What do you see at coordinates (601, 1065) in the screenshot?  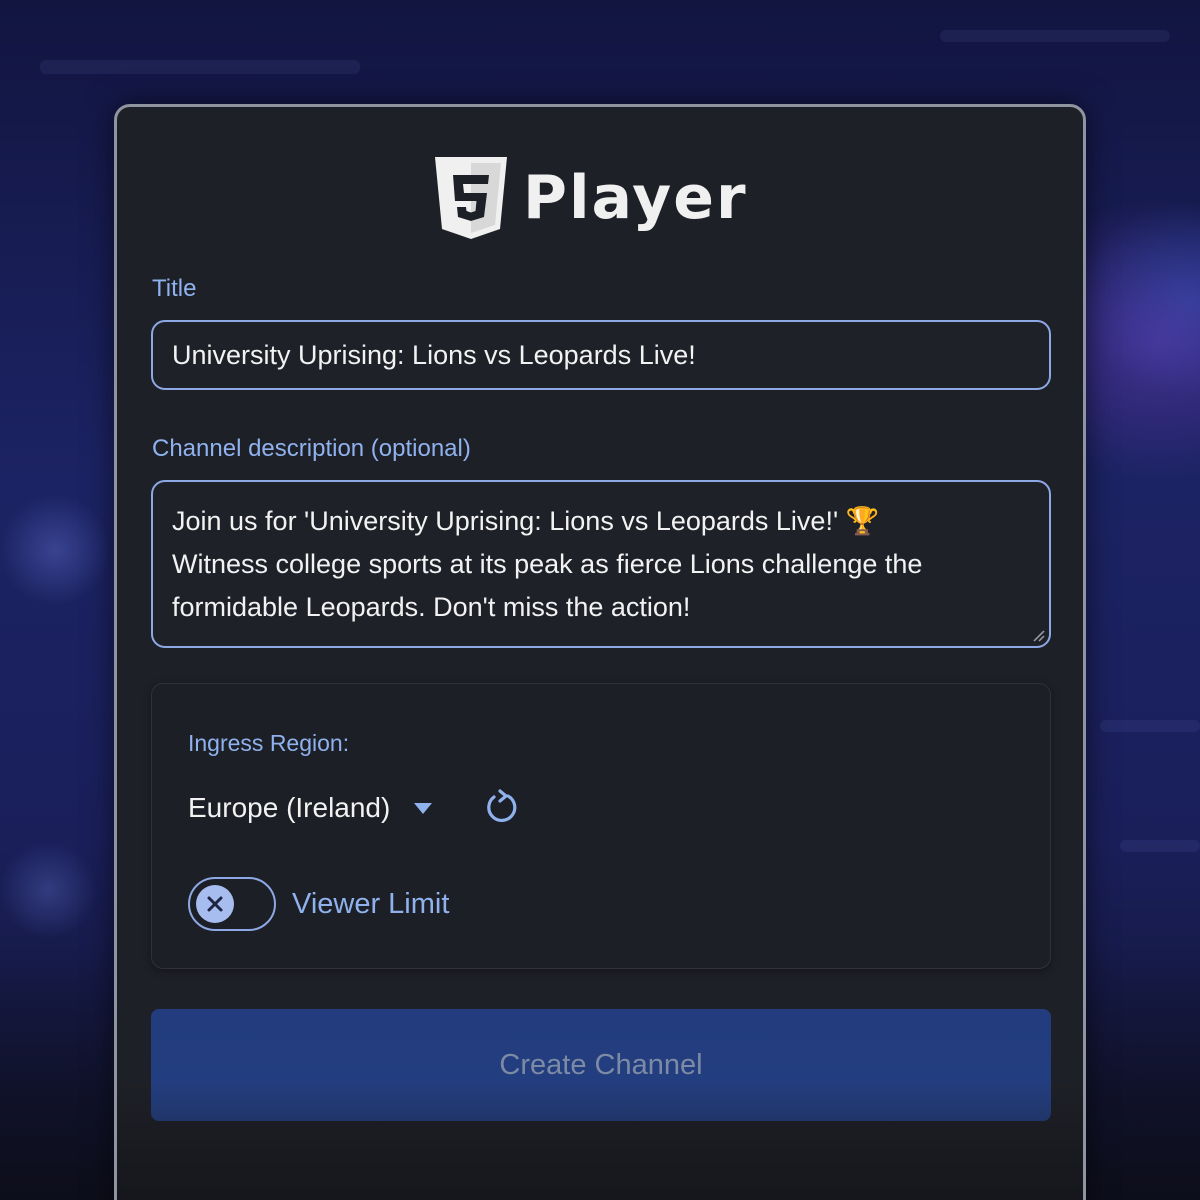 I see `create-channel-button: Create Channel` at bounding box center [601, 1065].